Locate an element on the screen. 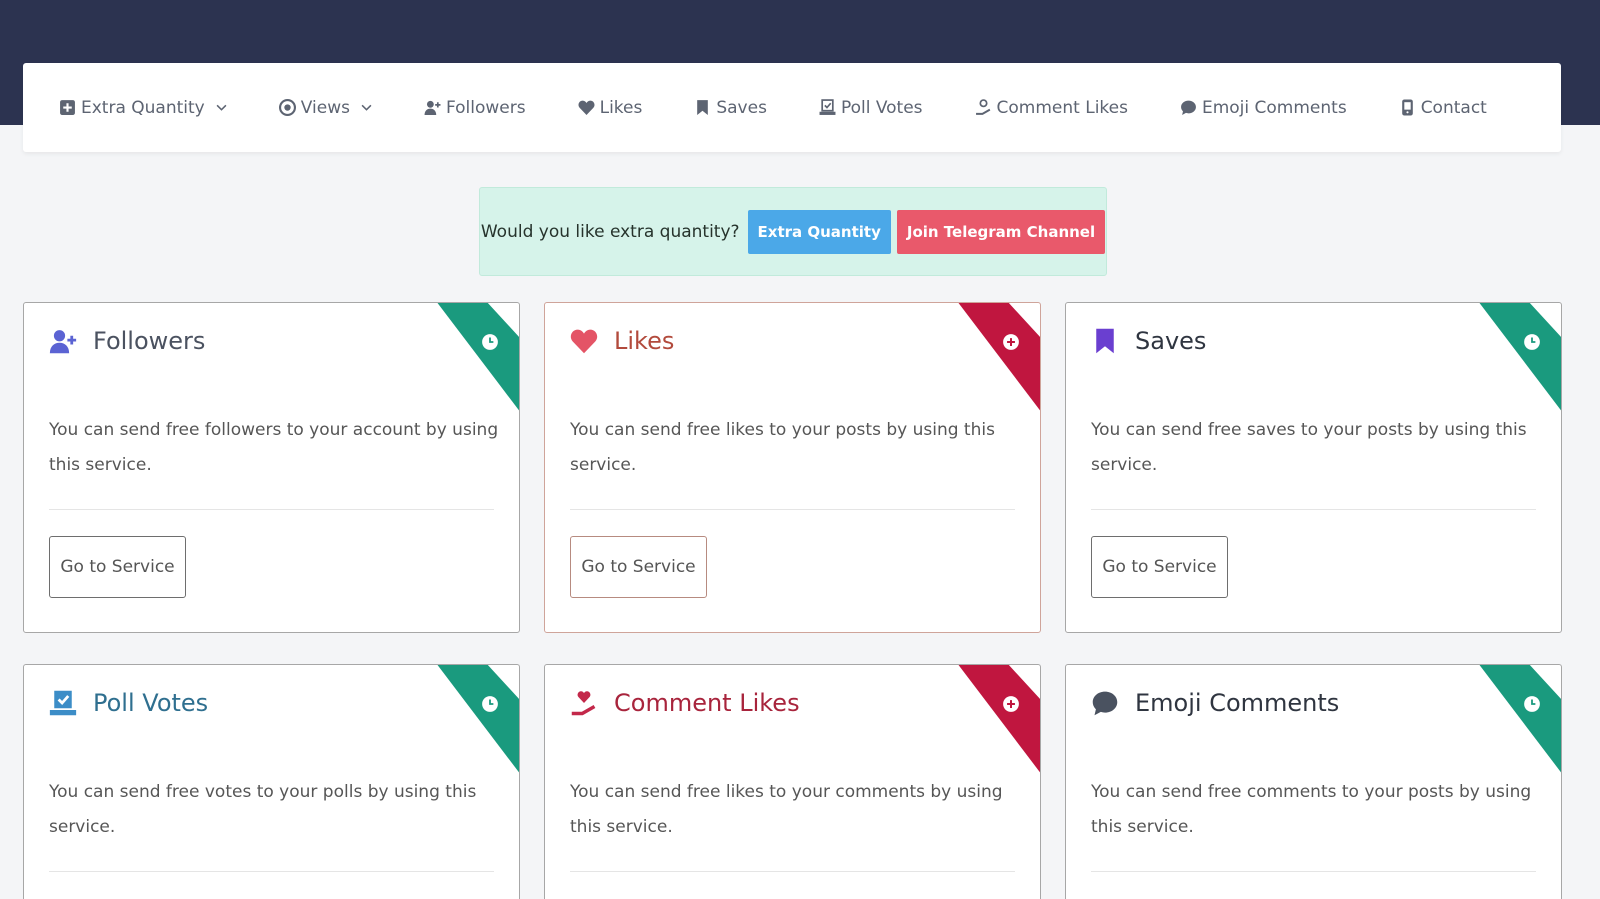 The image size is (1600, 899). eye-icon is located at coordinates (287, 107).